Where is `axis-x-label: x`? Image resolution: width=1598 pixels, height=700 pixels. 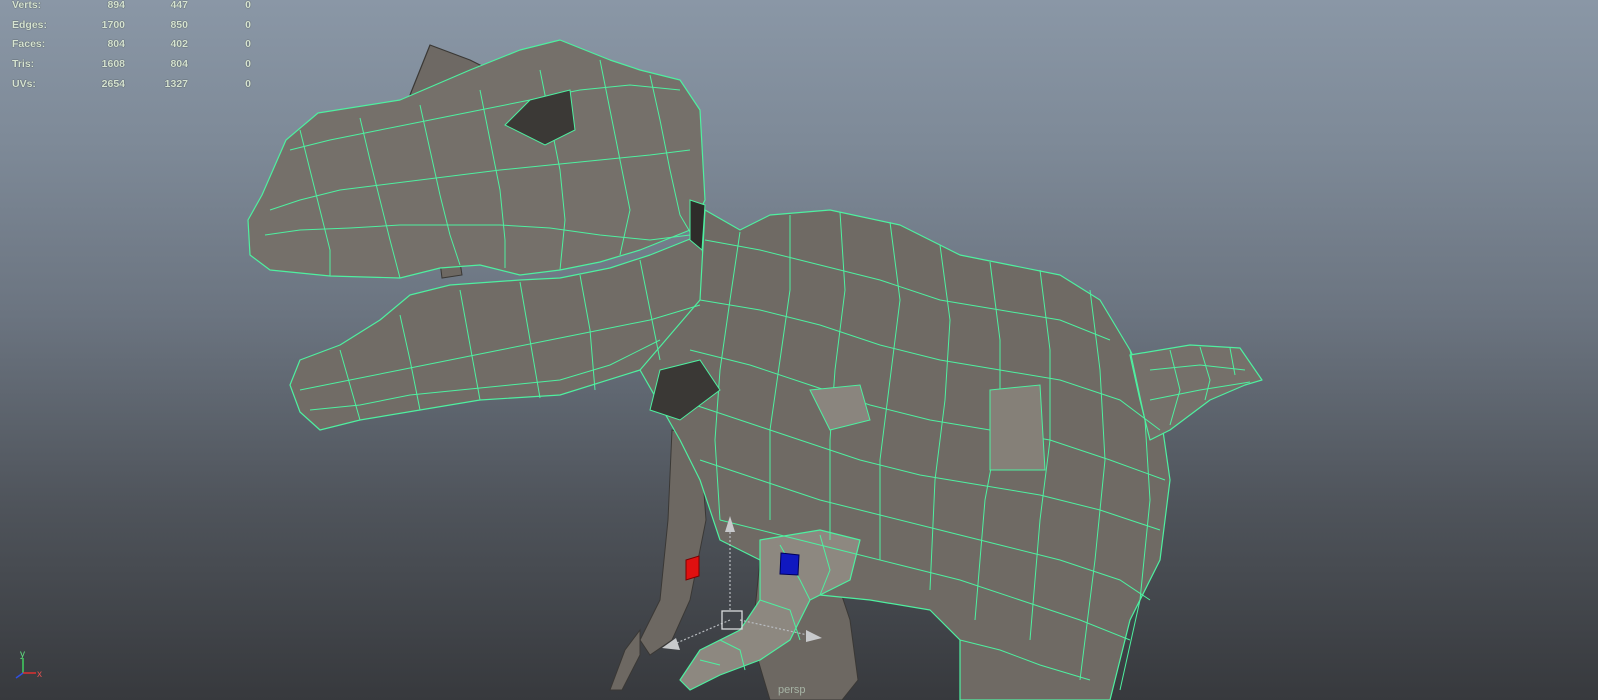
axis-x-label: x is located at coordinates (39, 674).